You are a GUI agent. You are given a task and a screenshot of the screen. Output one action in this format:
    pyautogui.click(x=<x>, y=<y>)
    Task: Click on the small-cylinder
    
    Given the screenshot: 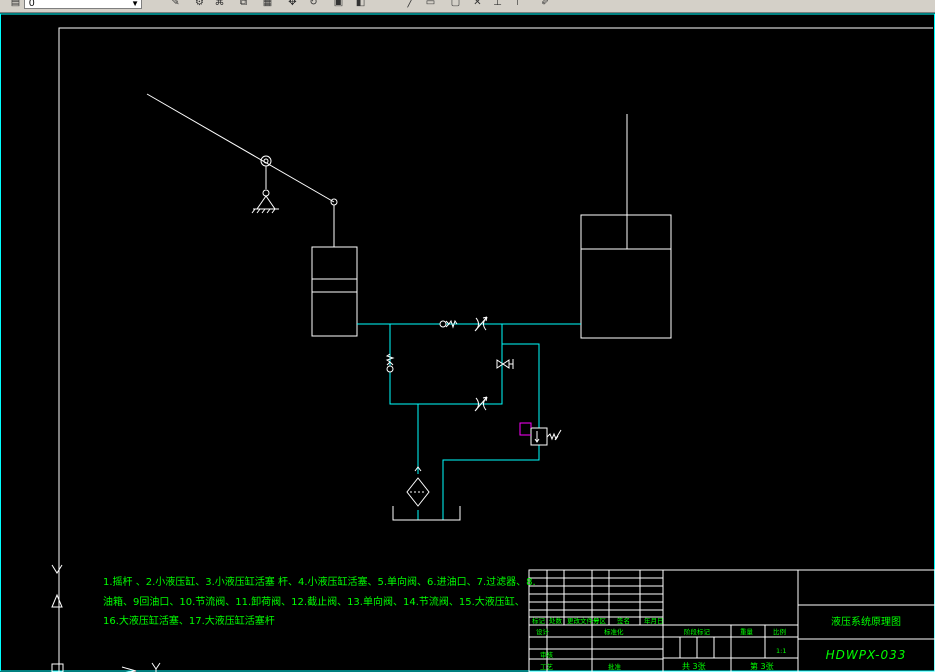 What is the action you would take?
    pyautogui.click(x=334, y=291)
    